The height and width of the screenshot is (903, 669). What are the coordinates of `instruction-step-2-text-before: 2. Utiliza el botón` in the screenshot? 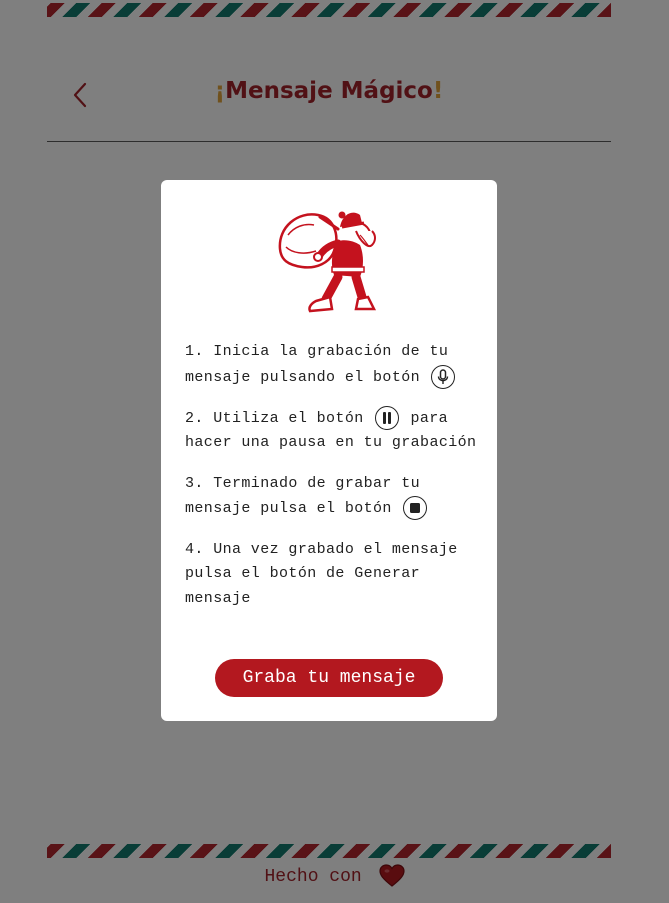 It's located at (274, 418).